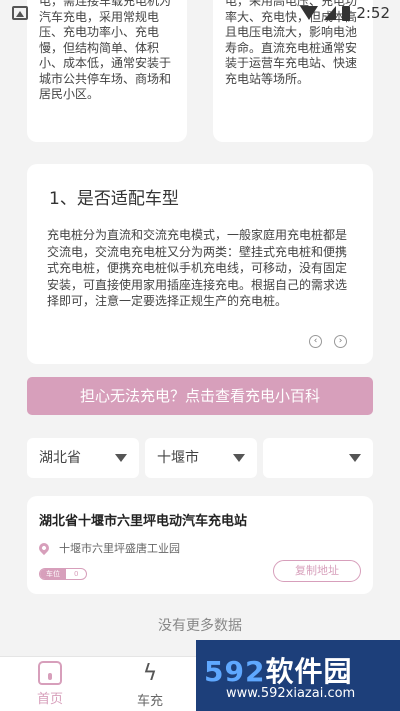 The width and height of the screenshot is (400, 711). Describe the element at coordinates (315, 341) in the screenshot. I see `chevron-left-icon: ‹` at that location.